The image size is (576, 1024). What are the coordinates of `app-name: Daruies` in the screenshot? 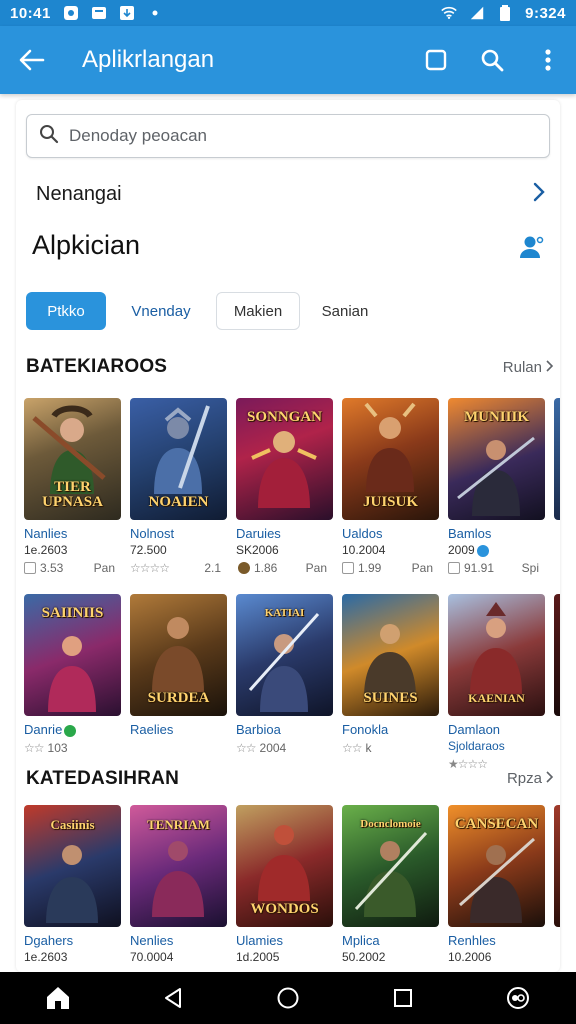 It's located at (258, 533).